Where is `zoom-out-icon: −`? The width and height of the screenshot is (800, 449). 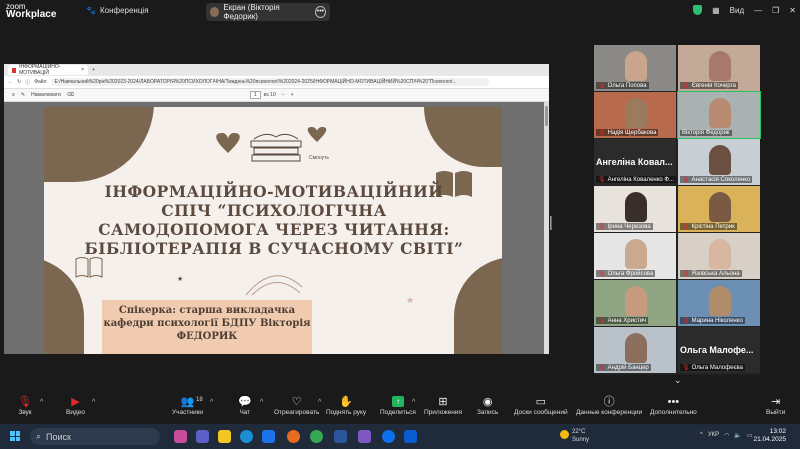
zoom-out-icon: − is located at coordinates (283, 95).